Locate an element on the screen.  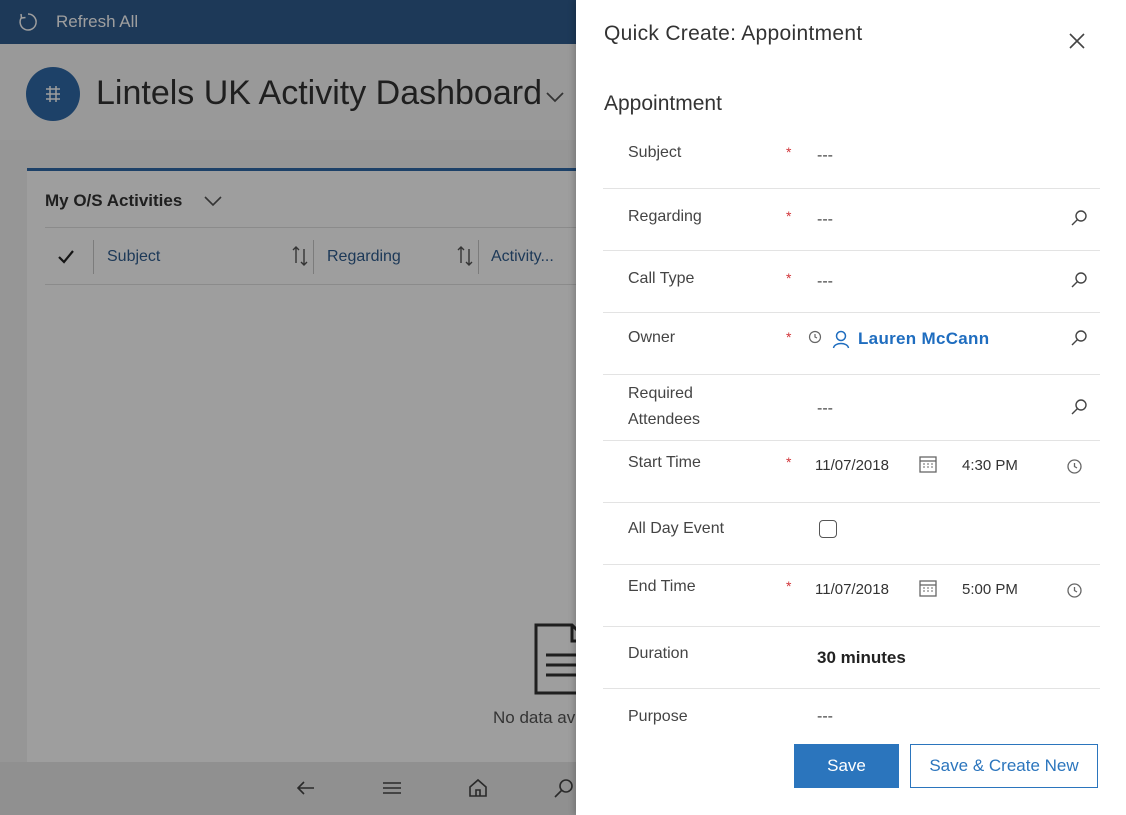
field-label: Subject is located at coordinates (655, 152).